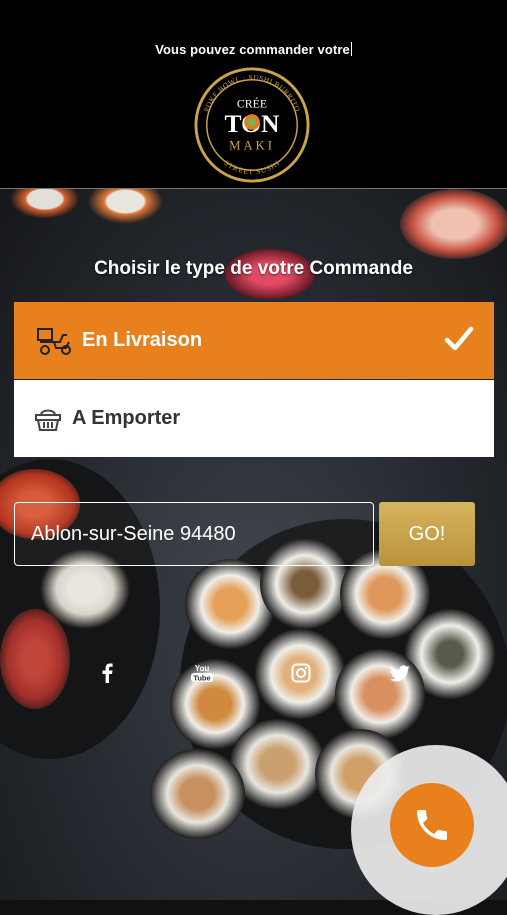 This screenshot has height=915, width=507. Describe the element at coordinates (254, 340) in the screenshot. I see `delivery-option: En Livraison` at that location.